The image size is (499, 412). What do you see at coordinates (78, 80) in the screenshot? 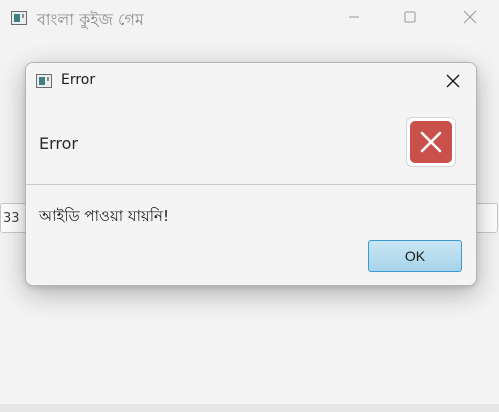
I see `dialog-title: Error` at bounding box center [78, 80].